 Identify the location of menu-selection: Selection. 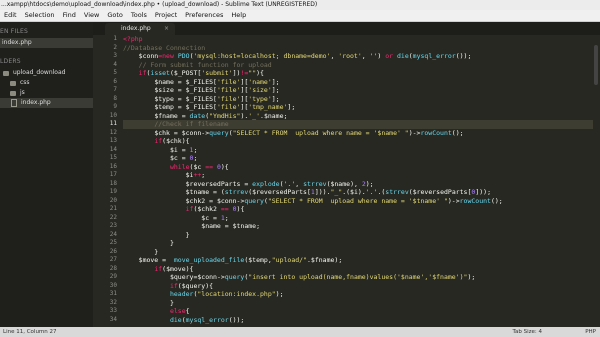
(40, 15).